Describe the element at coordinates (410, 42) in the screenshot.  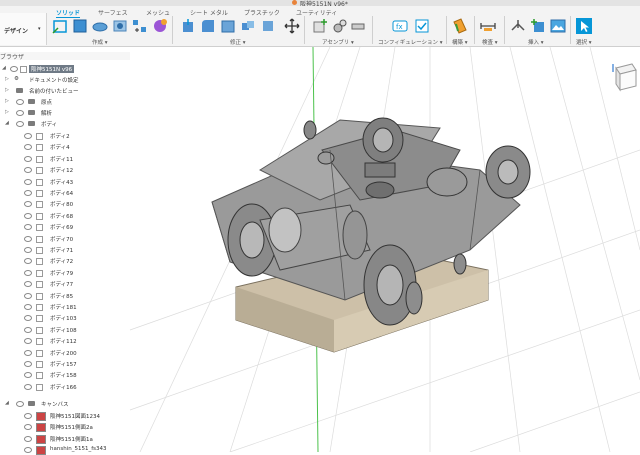
I see `group-label-configure: コンフィギュレーション ▾` at that location.